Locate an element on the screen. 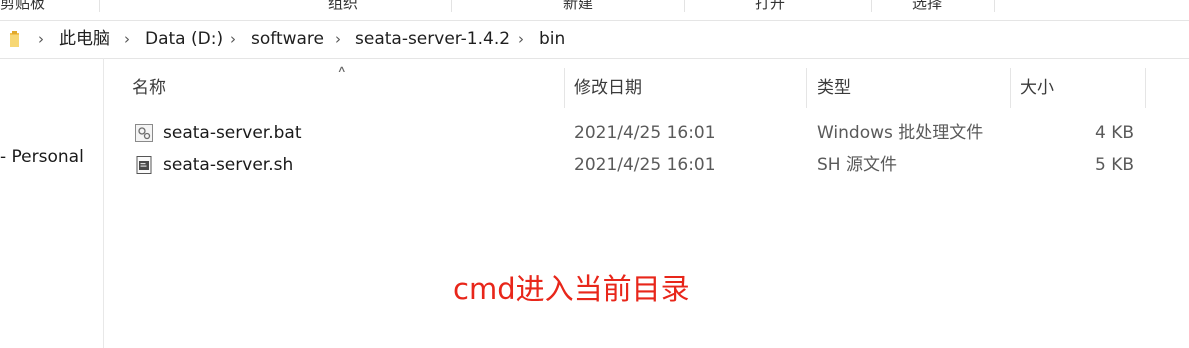  ribbon-new-group: 新建 is located at coordinates (578, 7).